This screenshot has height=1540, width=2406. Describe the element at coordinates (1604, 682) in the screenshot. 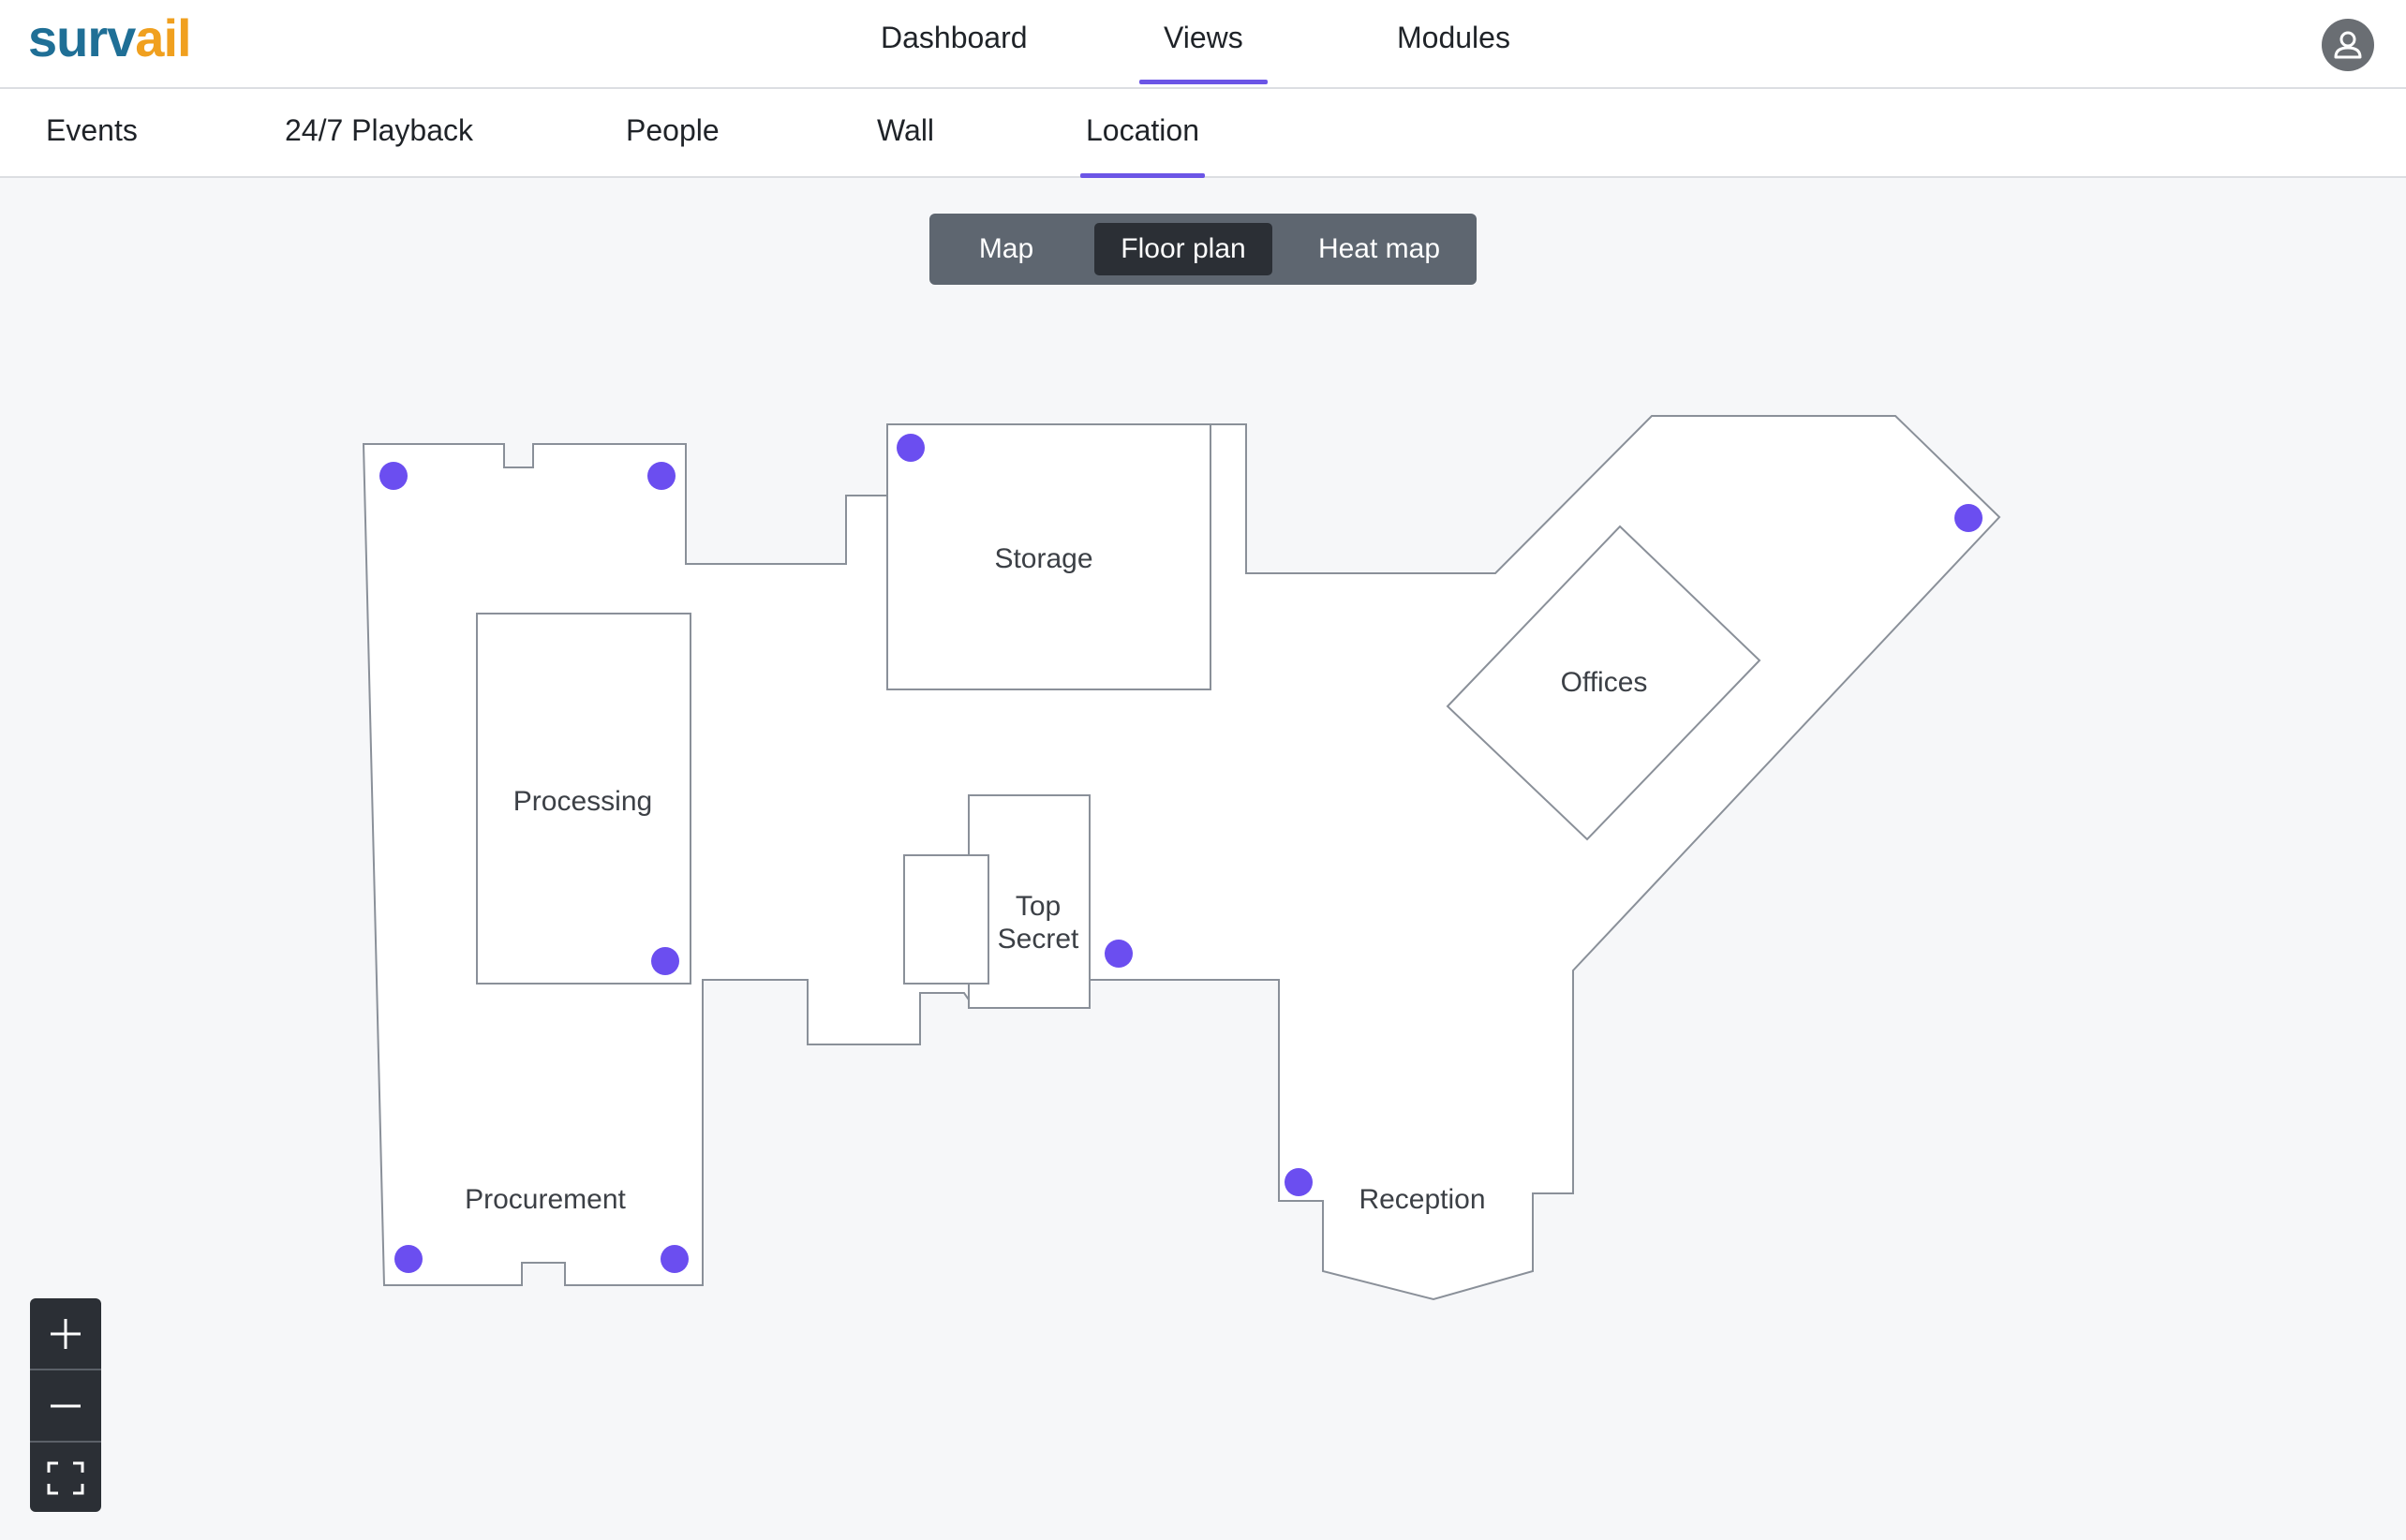

I see `label-offices: Offices` at that location.